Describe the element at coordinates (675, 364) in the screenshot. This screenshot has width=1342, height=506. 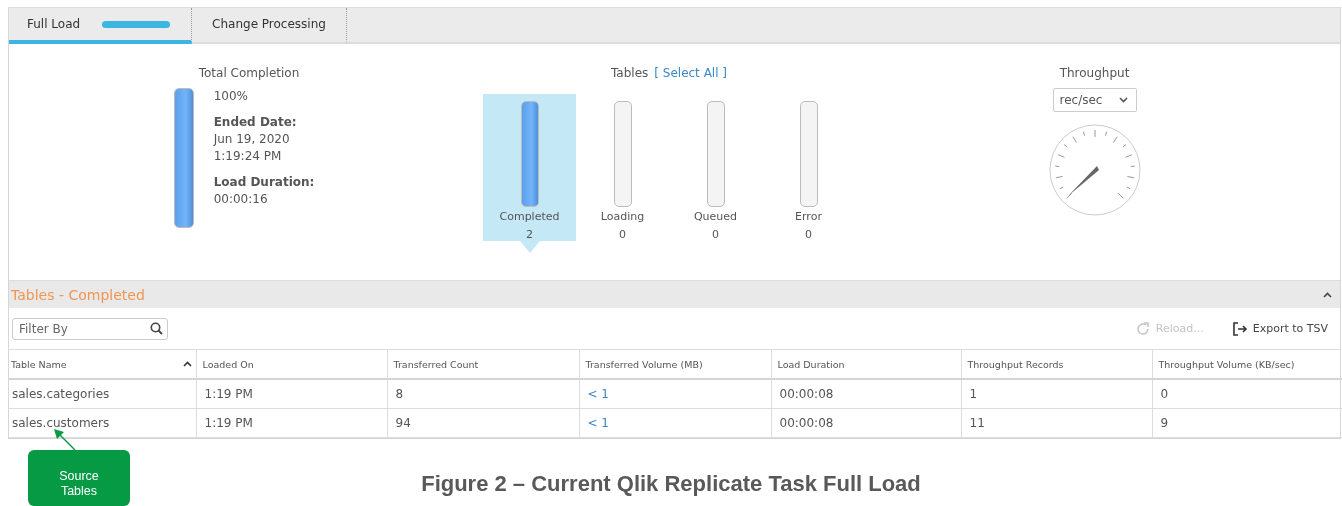
I see `column-header: Transferred Volume (MB)` at that location.